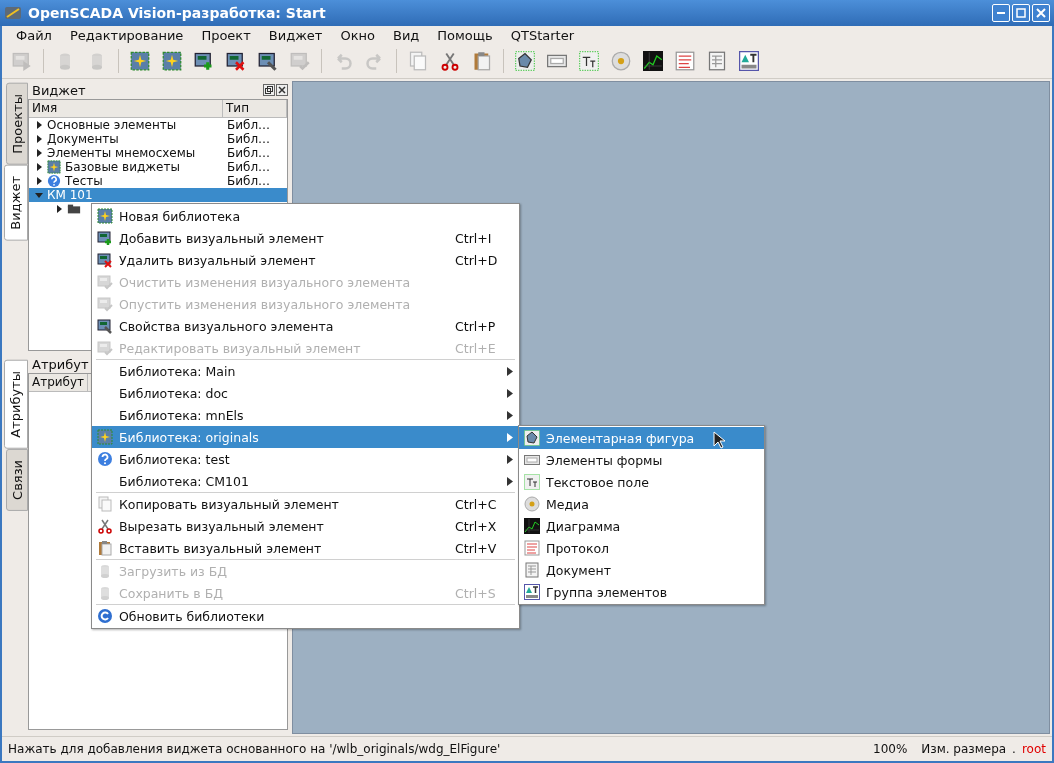 The height and width of the screenshot is (763, 1054). Describe the element at coordinates (59, 90) in the screenshot. I see `dock-title: Виджет` at that location.